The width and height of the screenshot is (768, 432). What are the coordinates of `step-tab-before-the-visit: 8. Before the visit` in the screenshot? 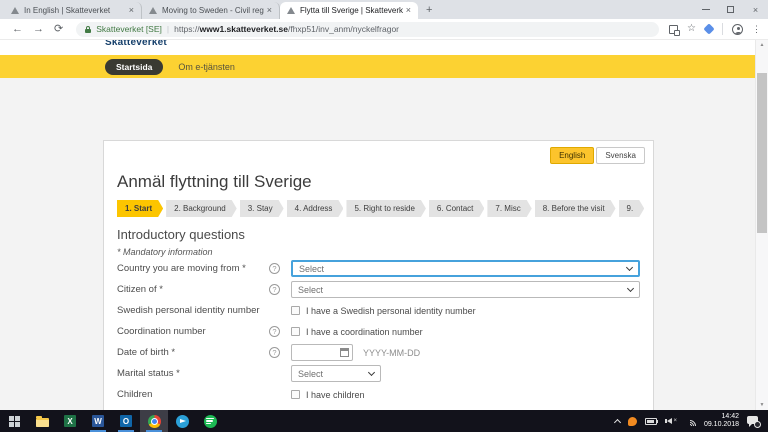 It's located at (575, 208).